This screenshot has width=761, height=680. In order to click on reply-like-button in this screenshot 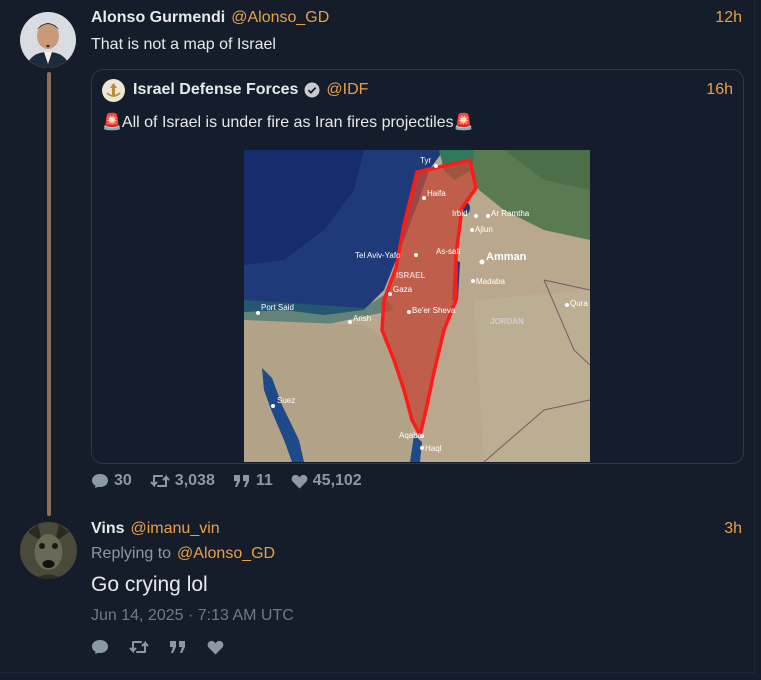, I will do `click(215, 647)`.